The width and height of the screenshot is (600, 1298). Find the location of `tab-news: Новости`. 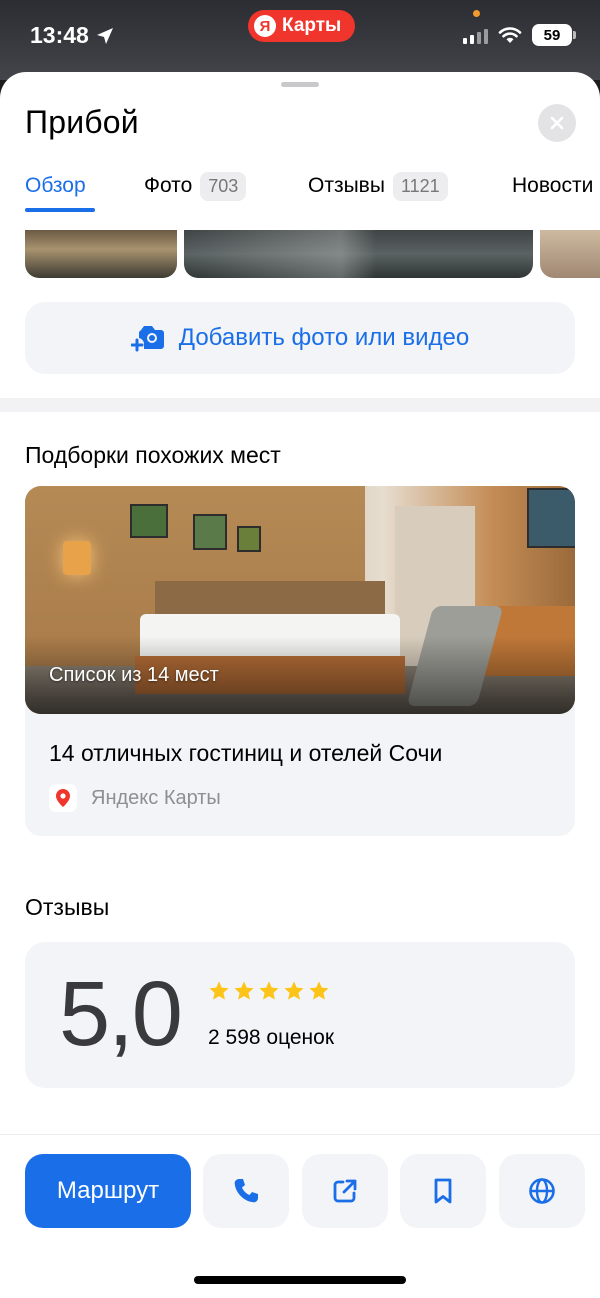

tab-news: Новости is located at coordinates (552, 186).